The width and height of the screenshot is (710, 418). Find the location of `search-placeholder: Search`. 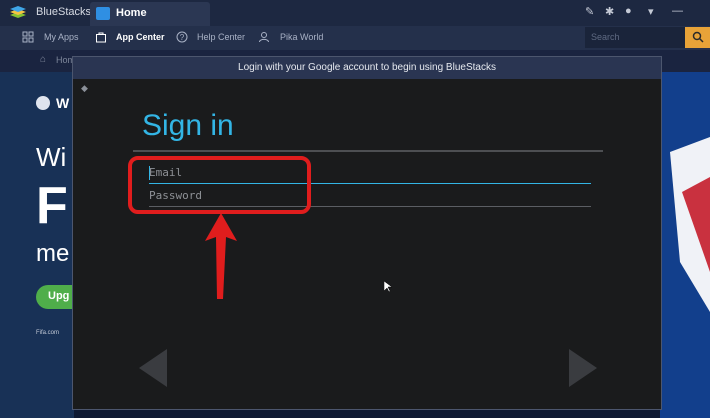

search-placeholder: Search is located at coordinates (605, 37).